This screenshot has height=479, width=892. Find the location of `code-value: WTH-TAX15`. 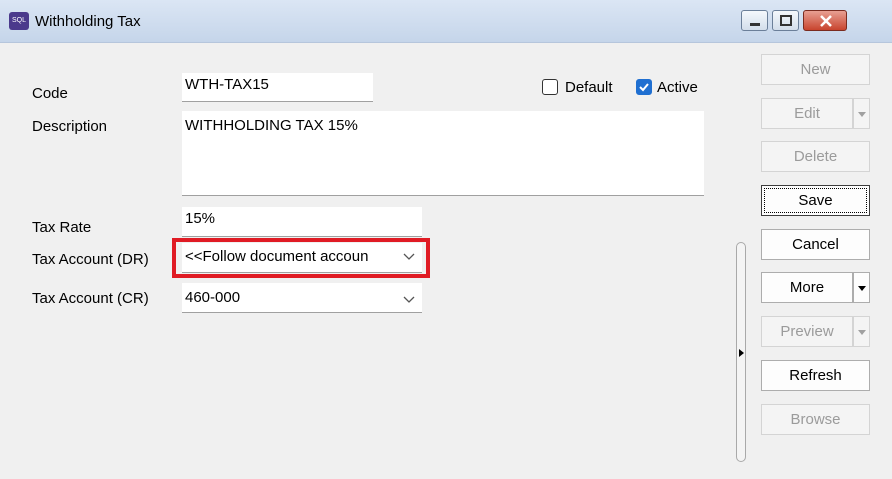

code-value: WTH-TAX15 is located at coordinates (227, 84).